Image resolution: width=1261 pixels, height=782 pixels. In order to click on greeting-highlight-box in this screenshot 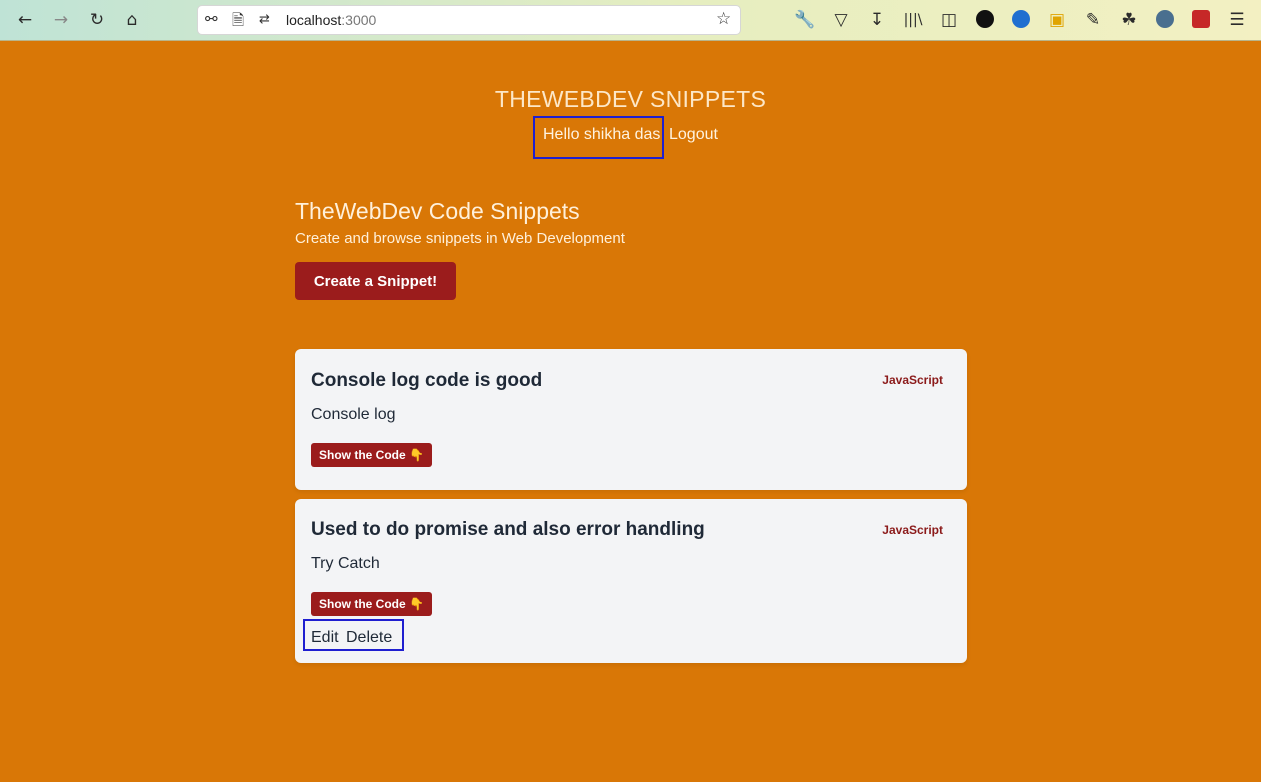, I will do `click(598, 137)`.